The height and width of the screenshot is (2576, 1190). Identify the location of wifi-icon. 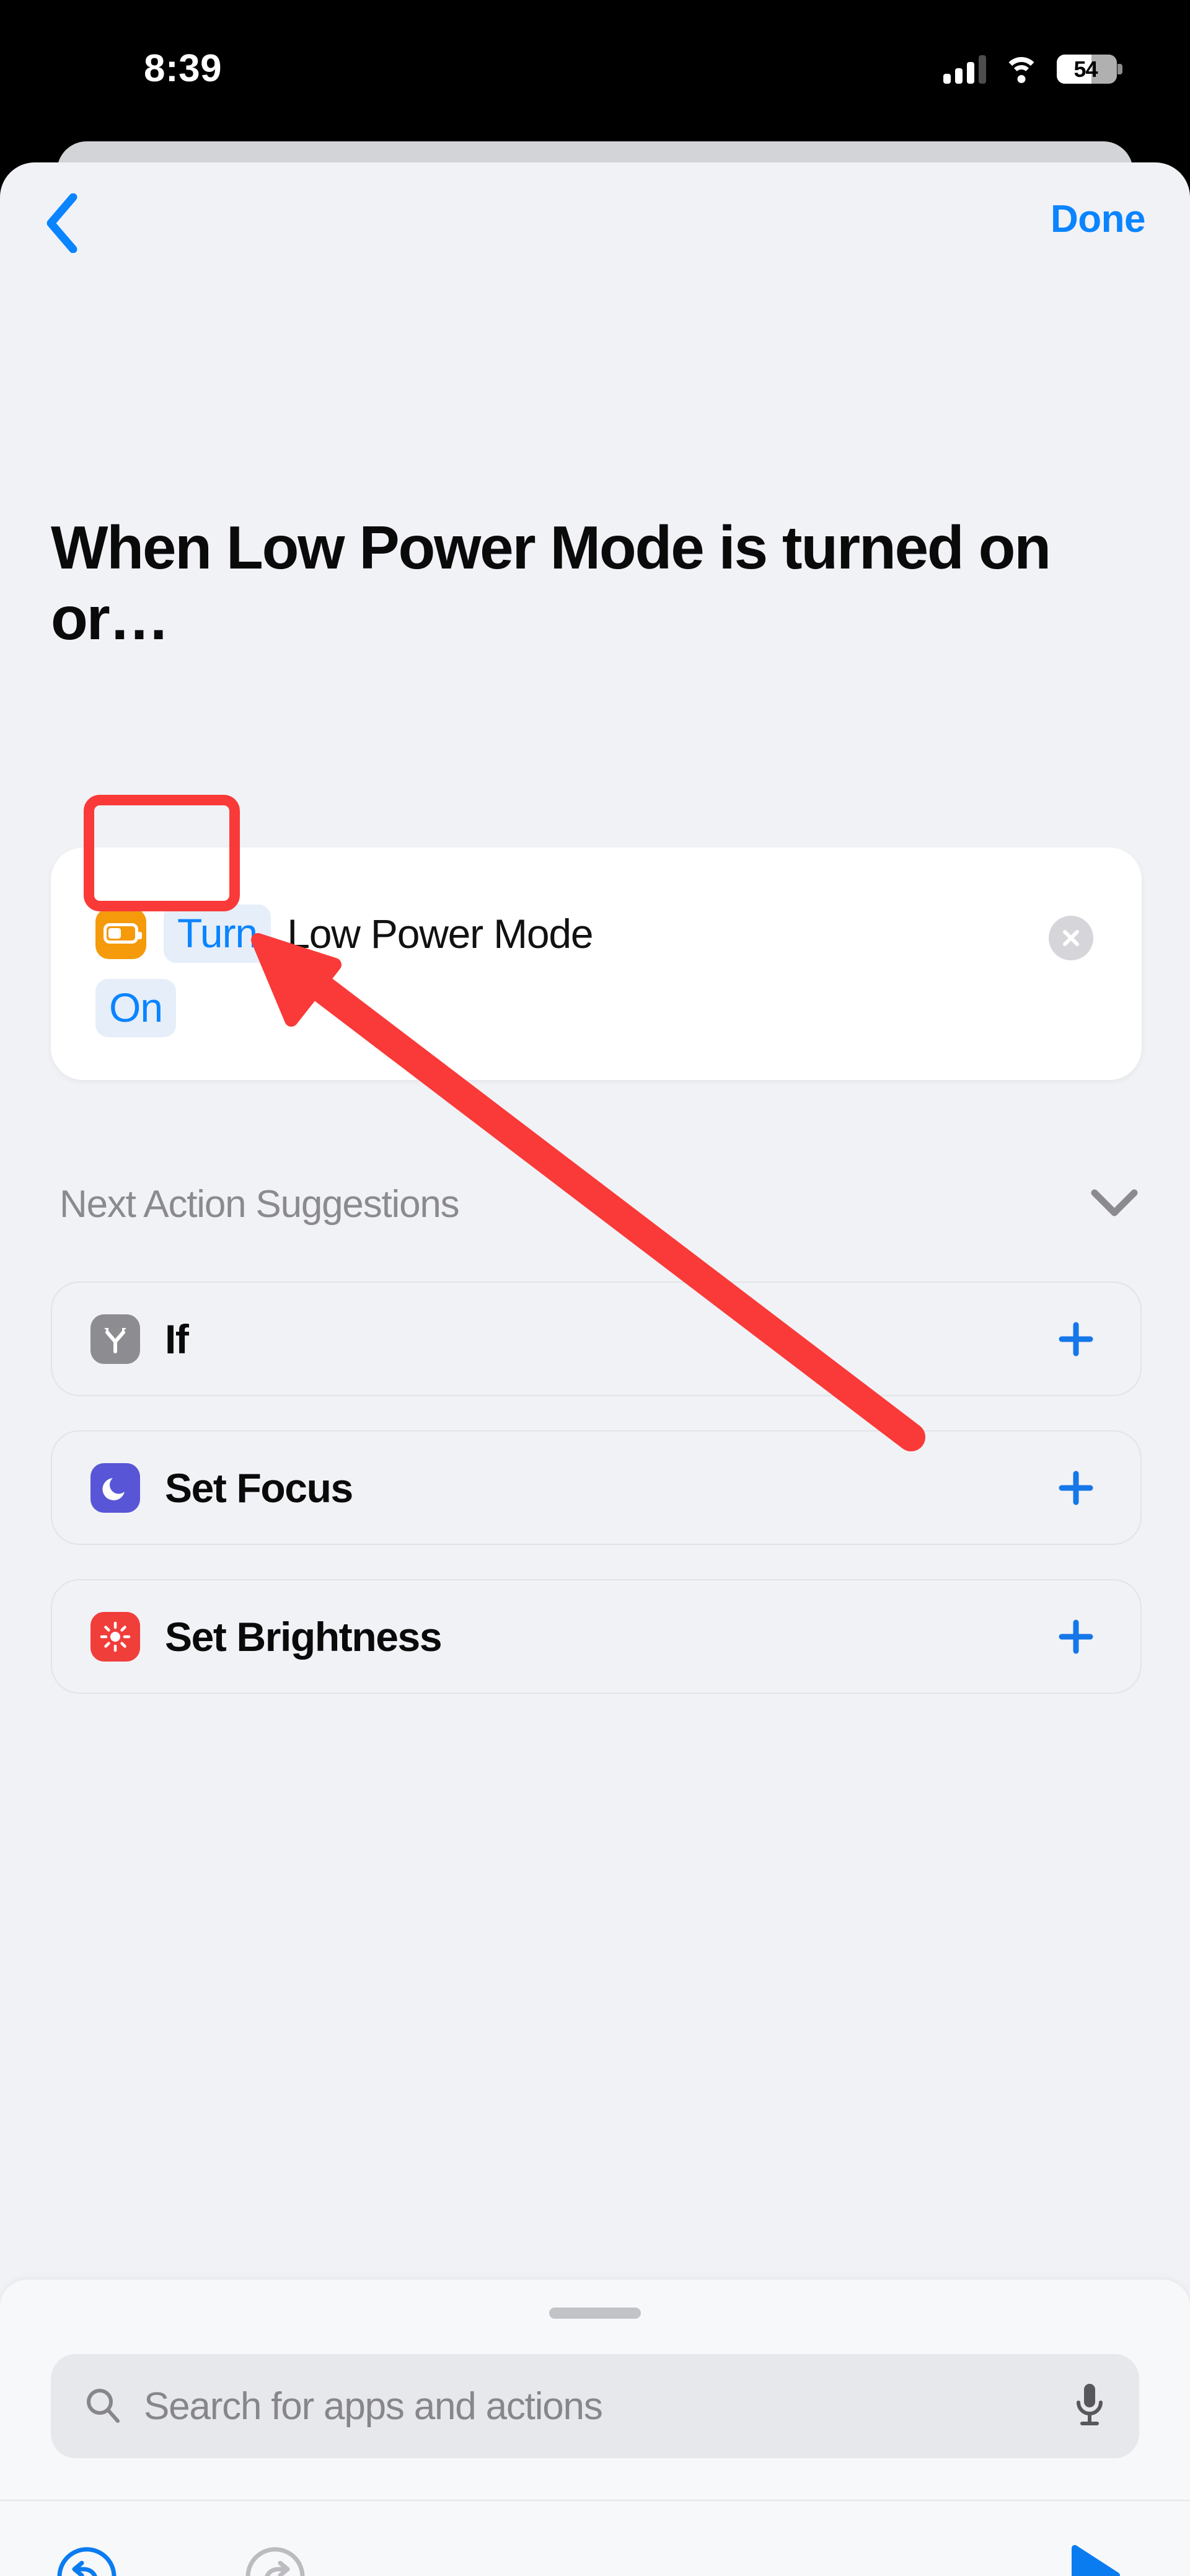
(1021, 69).